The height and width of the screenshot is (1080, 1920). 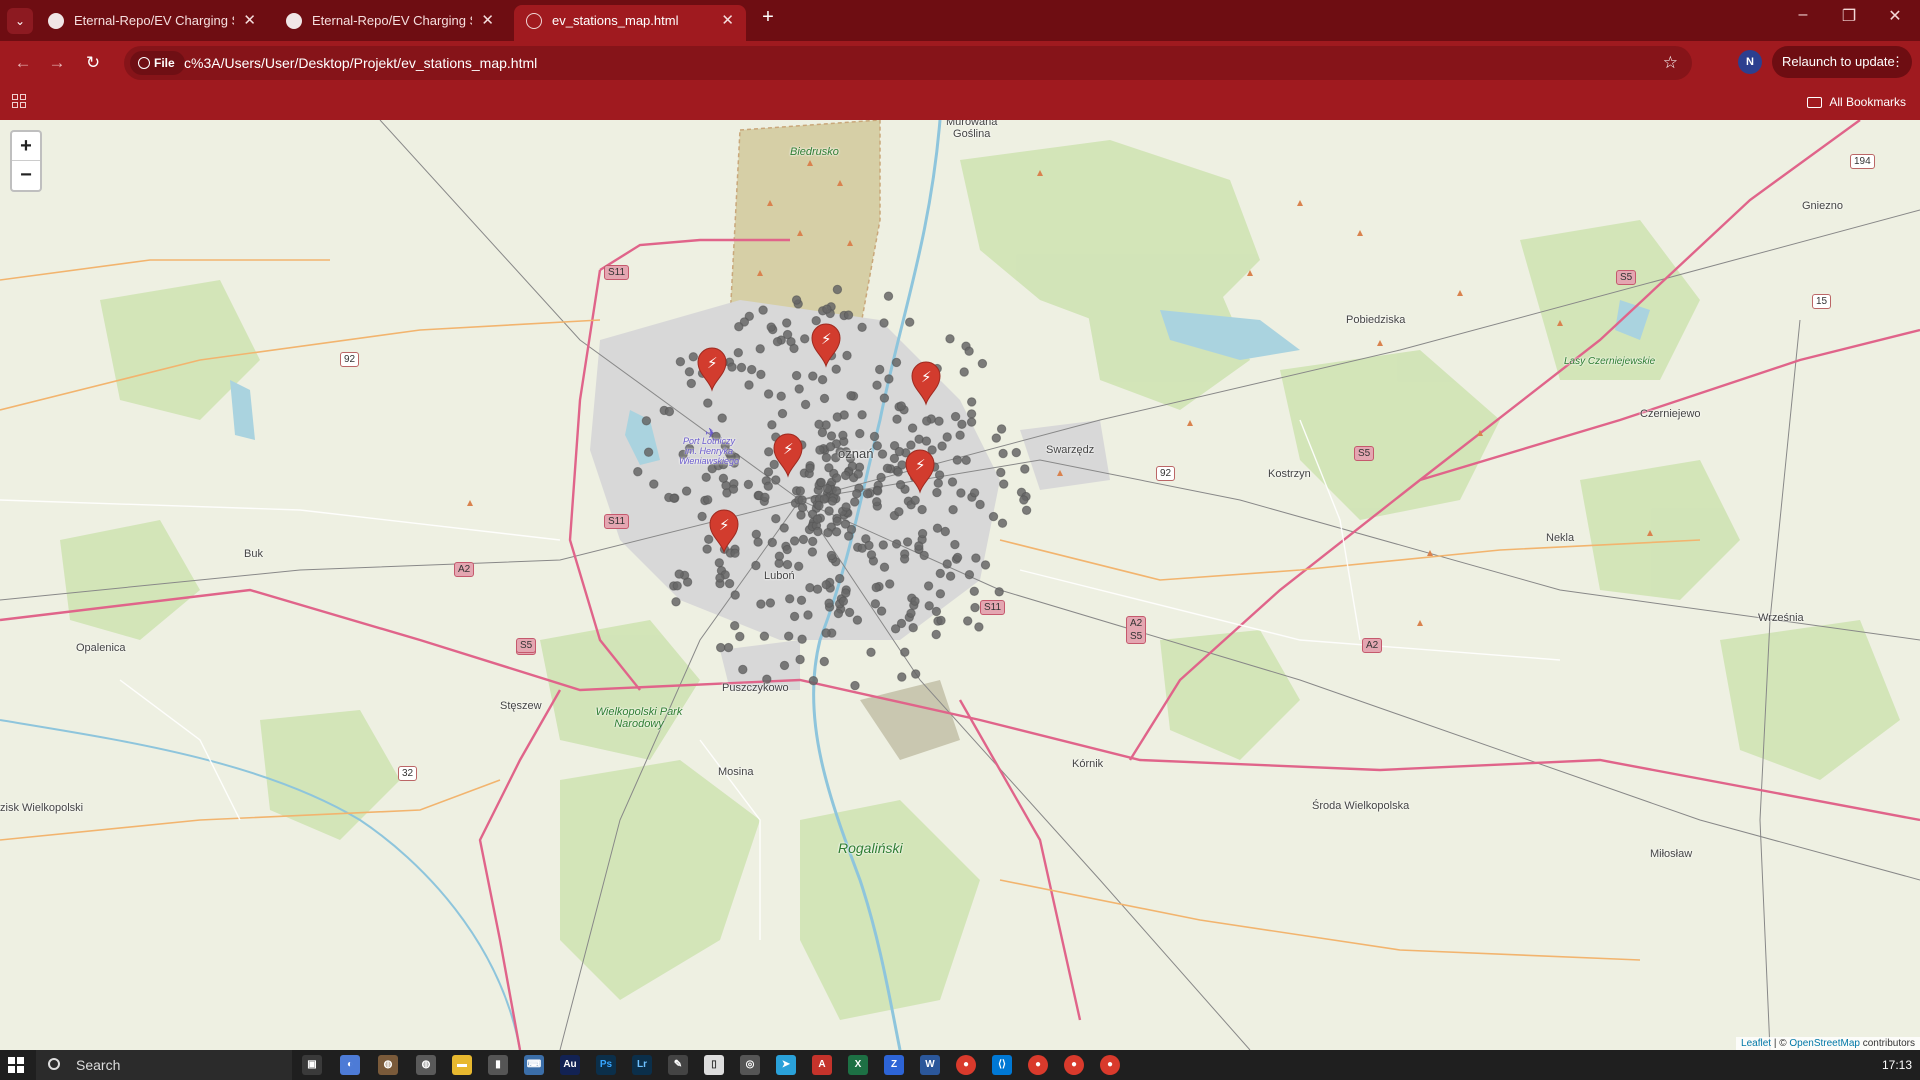 What do you see at coordinates (462, 1065) in the screenshot?
I see `file-explorer-icon: ▬` at bounding box center [462, 1065].